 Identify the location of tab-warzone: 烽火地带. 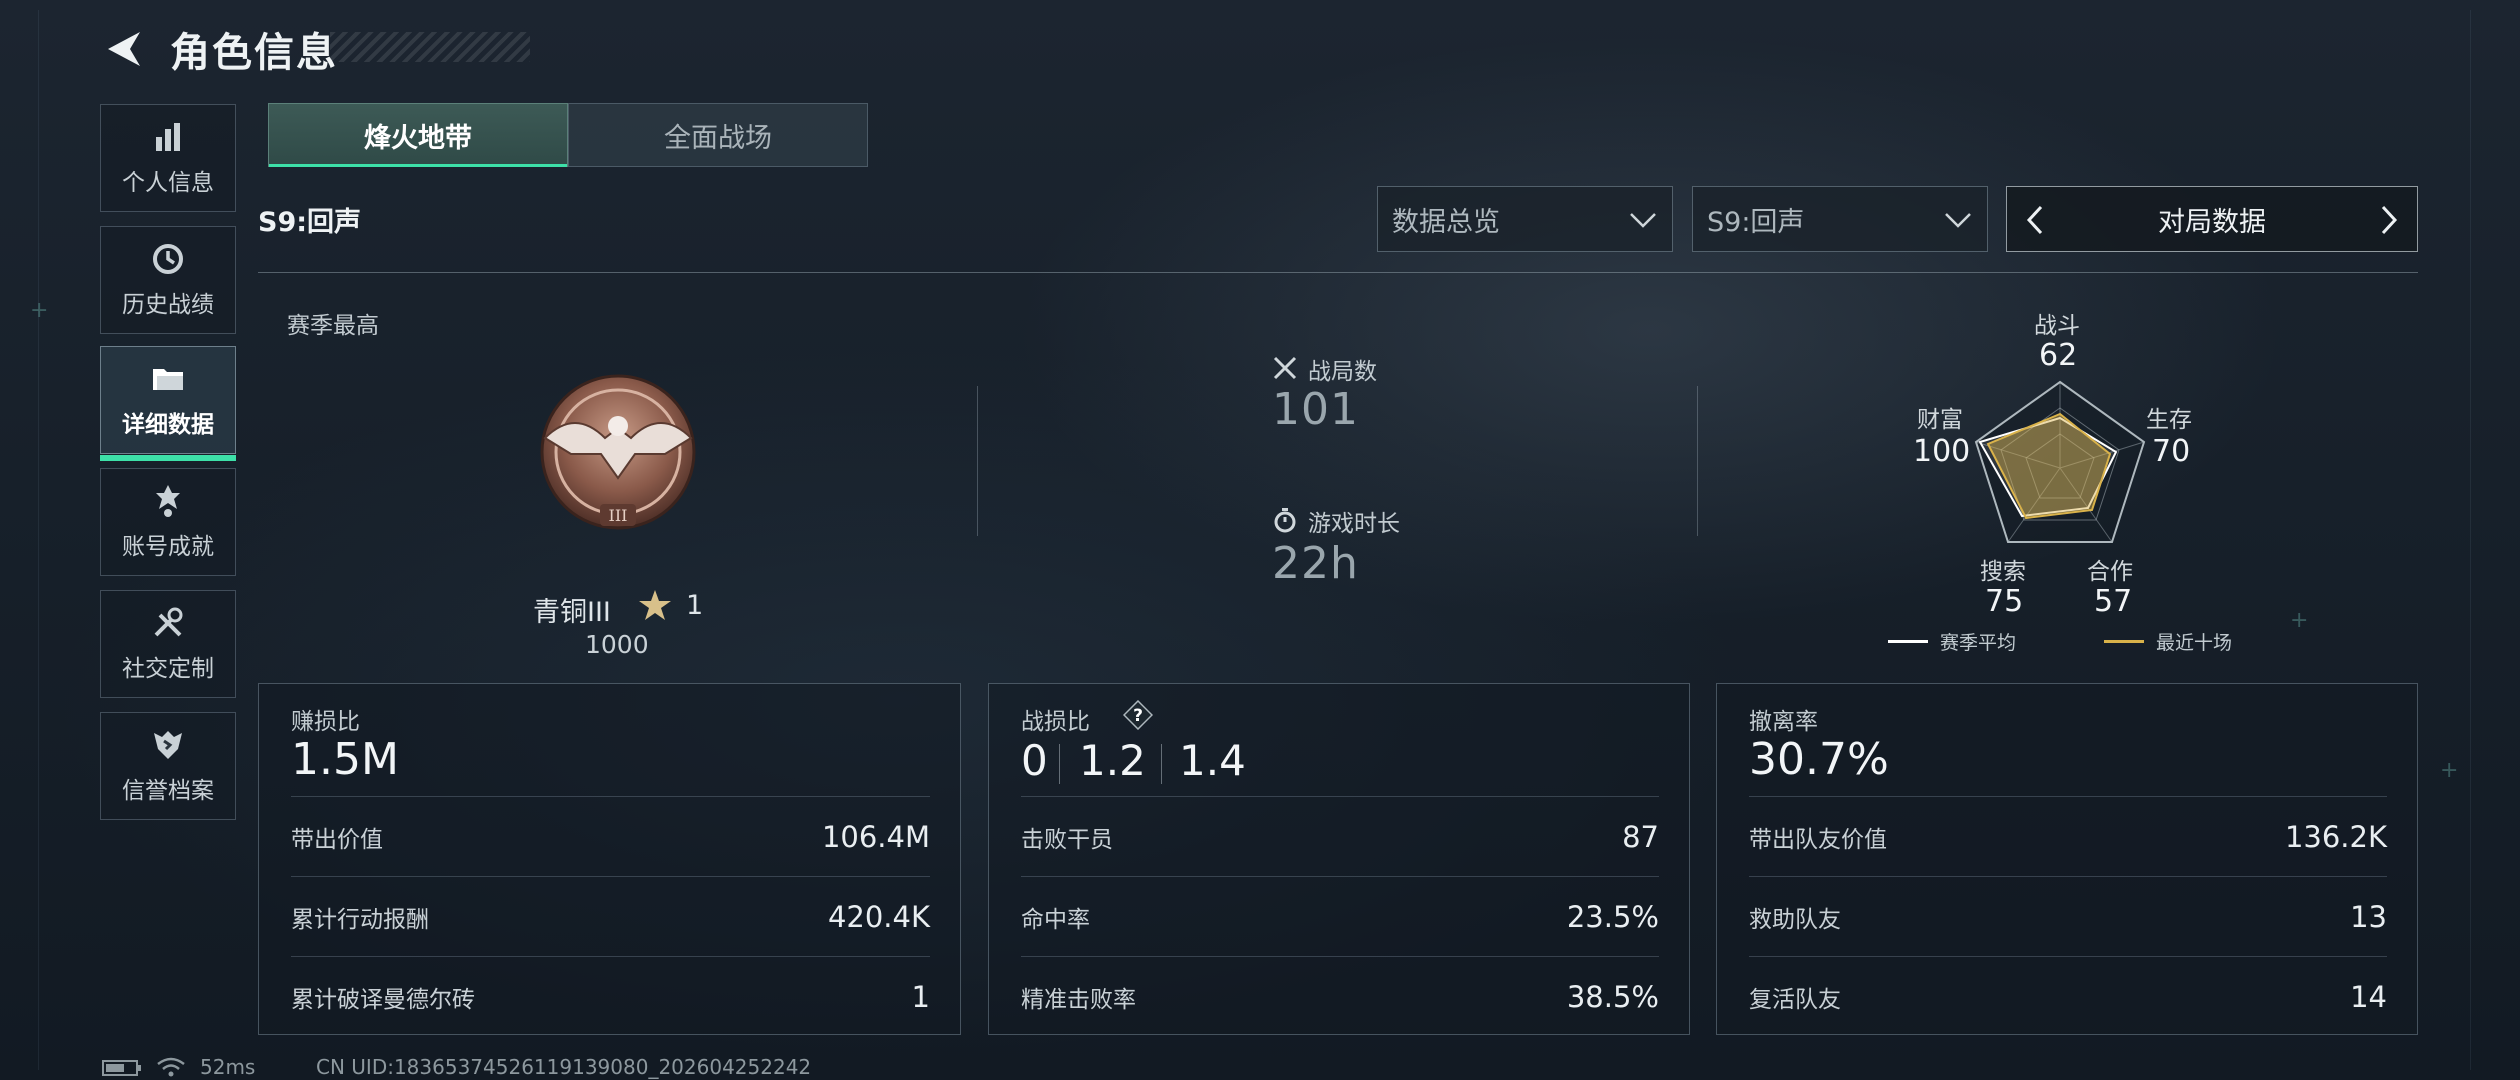
(418, 135).